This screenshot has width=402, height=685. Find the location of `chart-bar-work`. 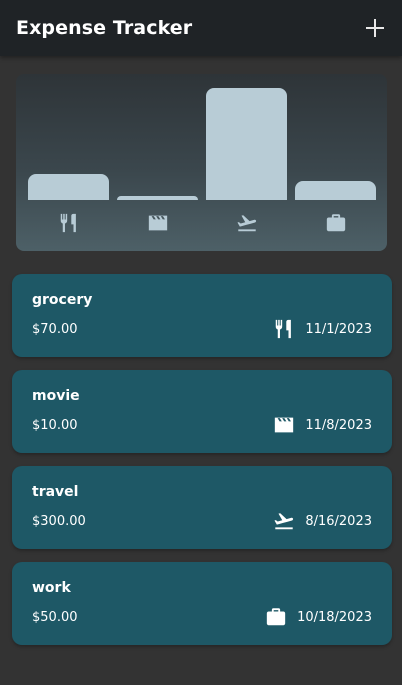

chart-bar-work is located at coordinates (335, 190).